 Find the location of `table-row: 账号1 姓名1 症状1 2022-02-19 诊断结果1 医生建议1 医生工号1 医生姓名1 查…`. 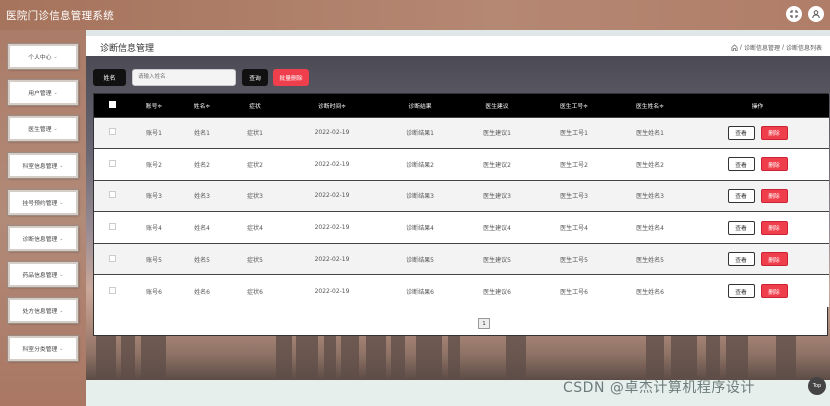

table-row: 账号1 姓名1 症状1 2022-02-19 诊断结果1 医生建议1 医生工号1 医生姓名1 查… is located at coordinates (461, 133).